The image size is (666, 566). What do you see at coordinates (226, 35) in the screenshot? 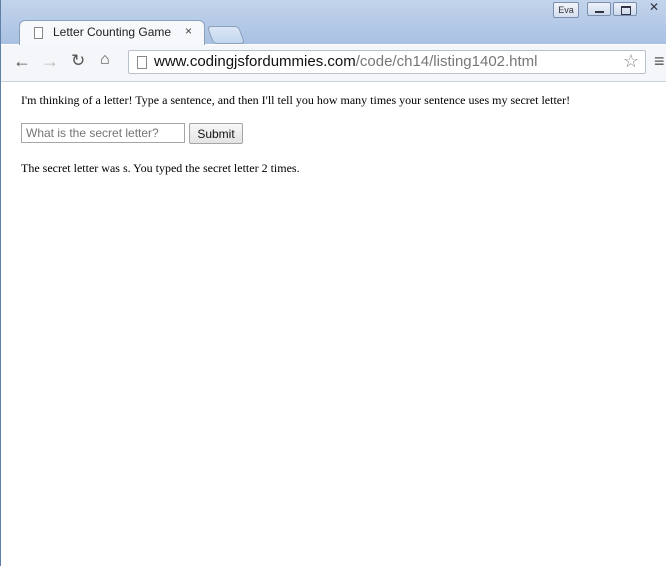
I see `new-tab-button` at bounding box center [226, 35].